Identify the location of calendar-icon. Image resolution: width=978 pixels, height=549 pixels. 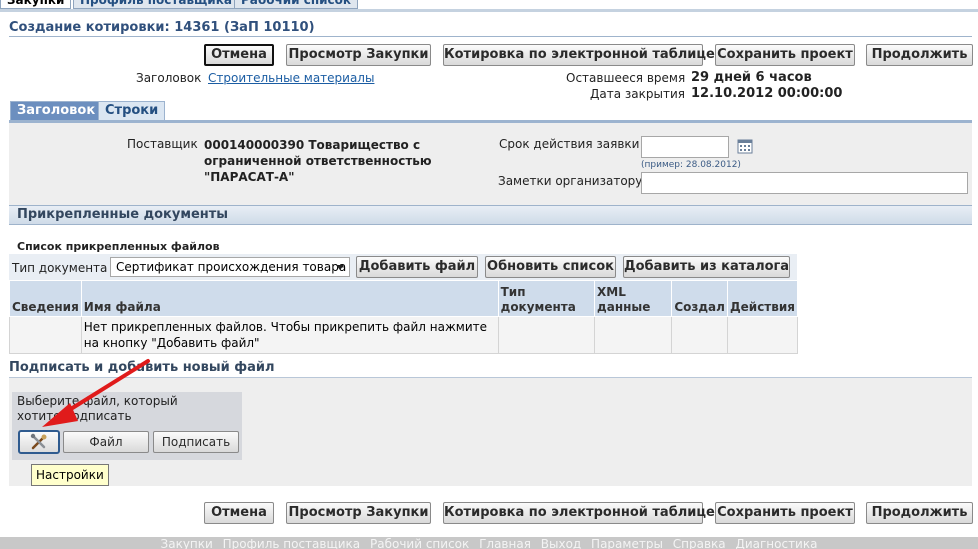
(745, 146).